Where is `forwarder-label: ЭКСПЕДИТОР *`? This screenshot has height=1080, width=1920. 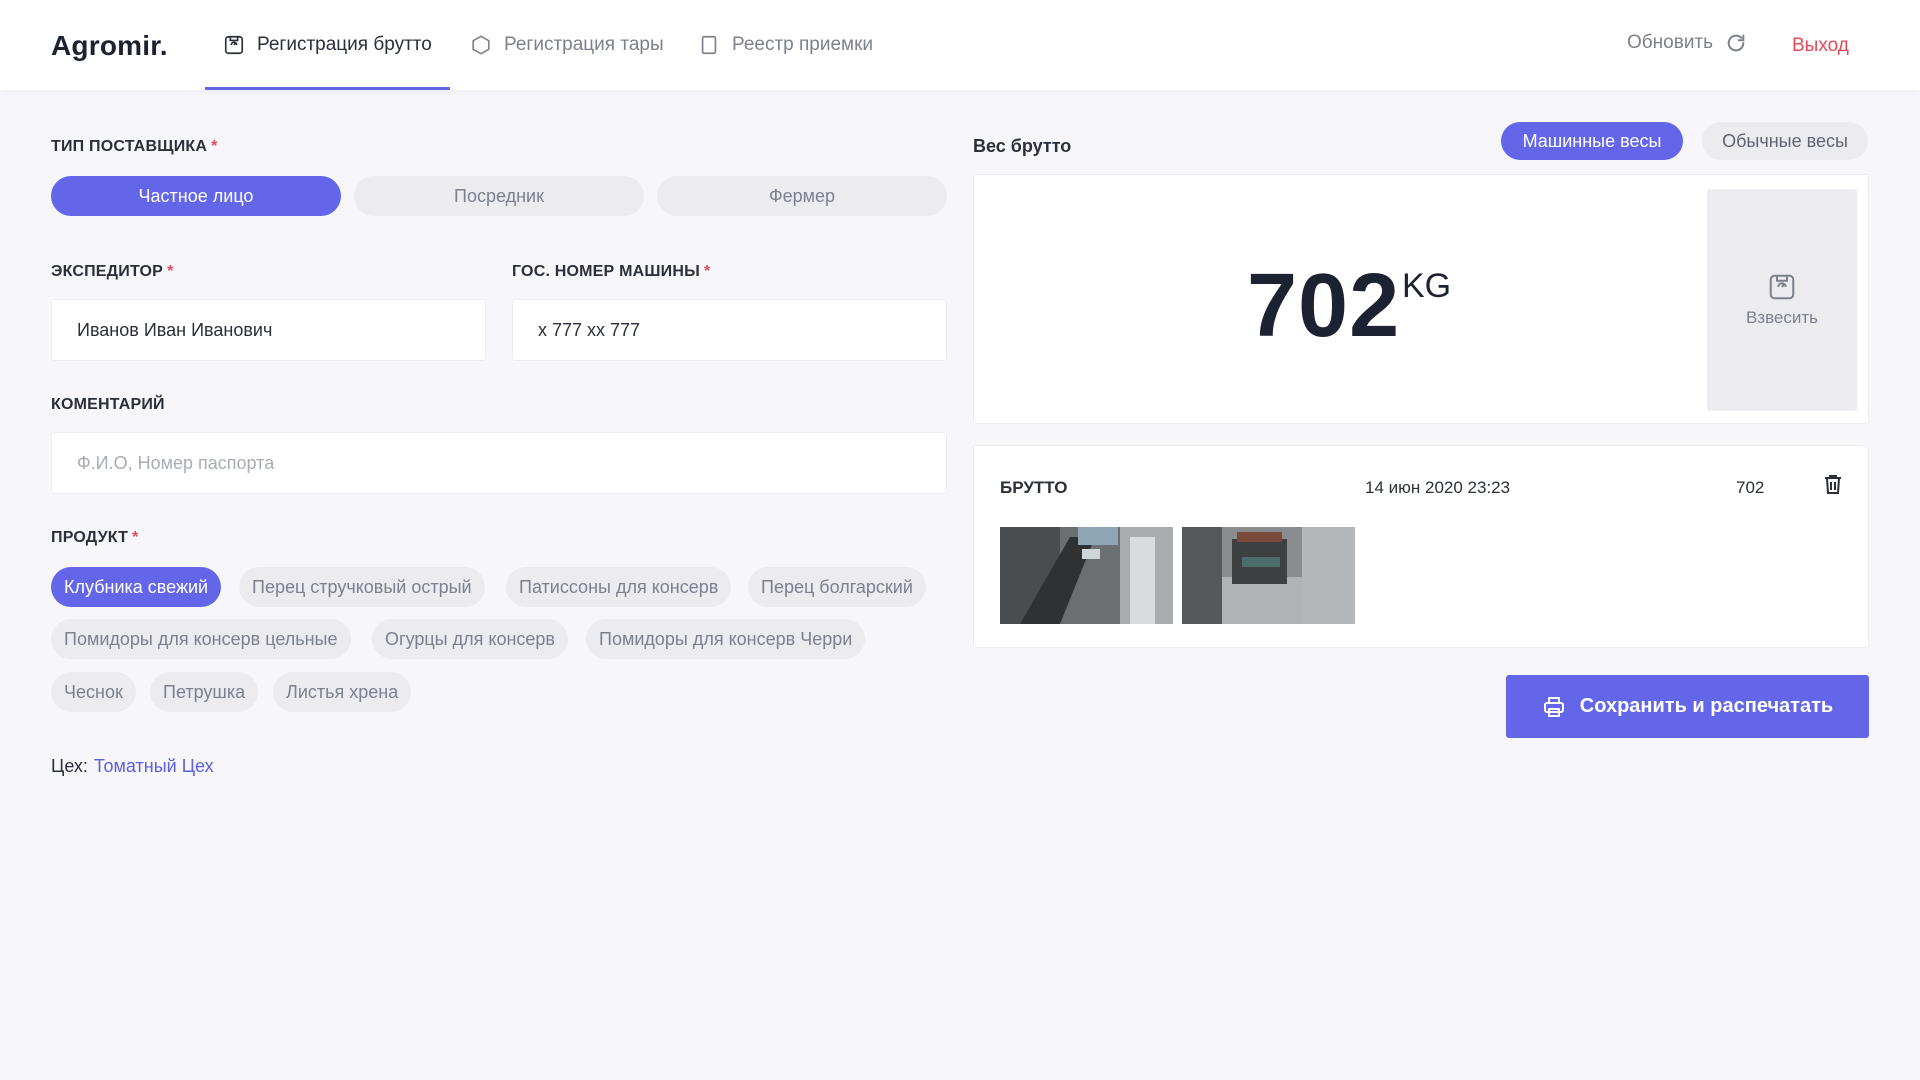
forwarder-label: ЭКСПЕДИТОР * is located at coordinates (112, 272).